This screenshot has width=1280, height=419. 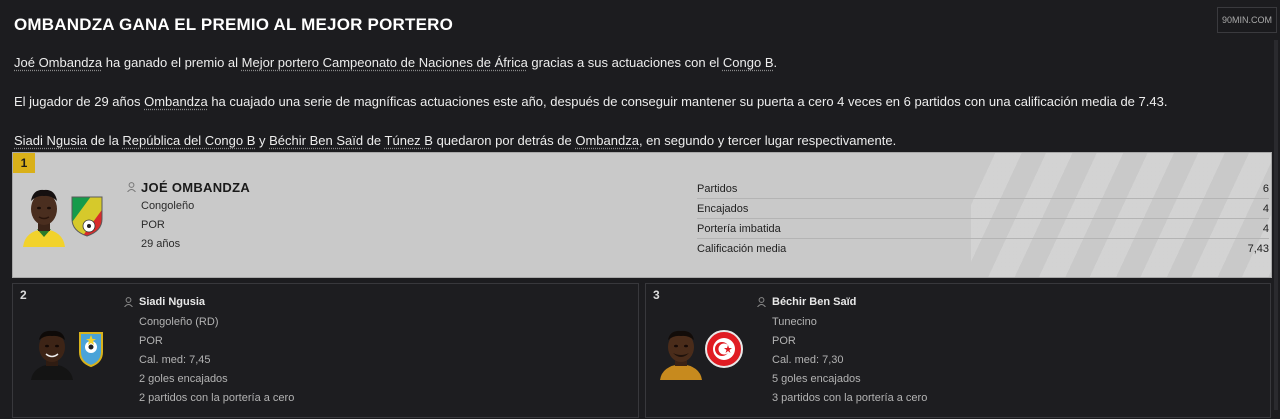 What do you see at coordinates (79, 101) in the screenshot?
I see `text-fragment: El jugador de 29 años` at bounding box center [79, 101].